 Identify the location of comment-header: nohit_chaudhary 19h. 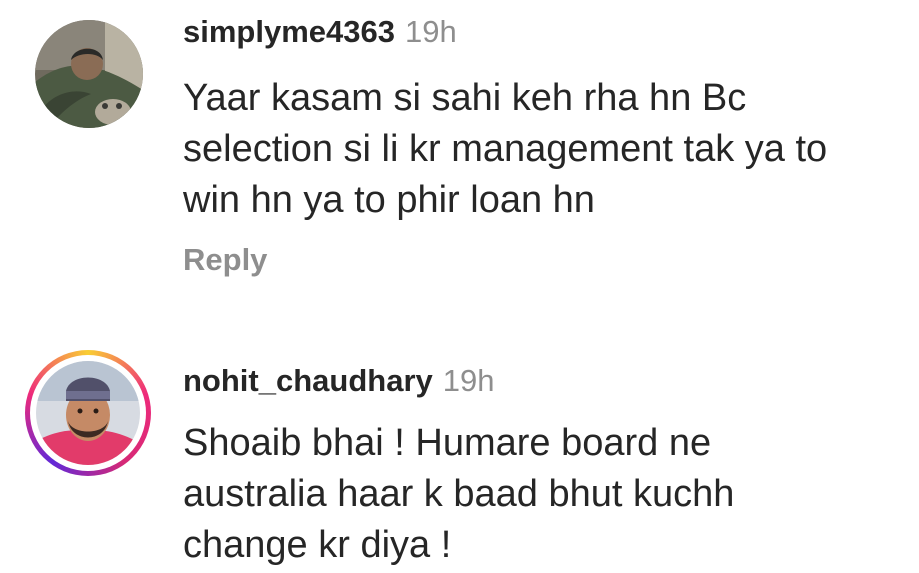
(339, 381).